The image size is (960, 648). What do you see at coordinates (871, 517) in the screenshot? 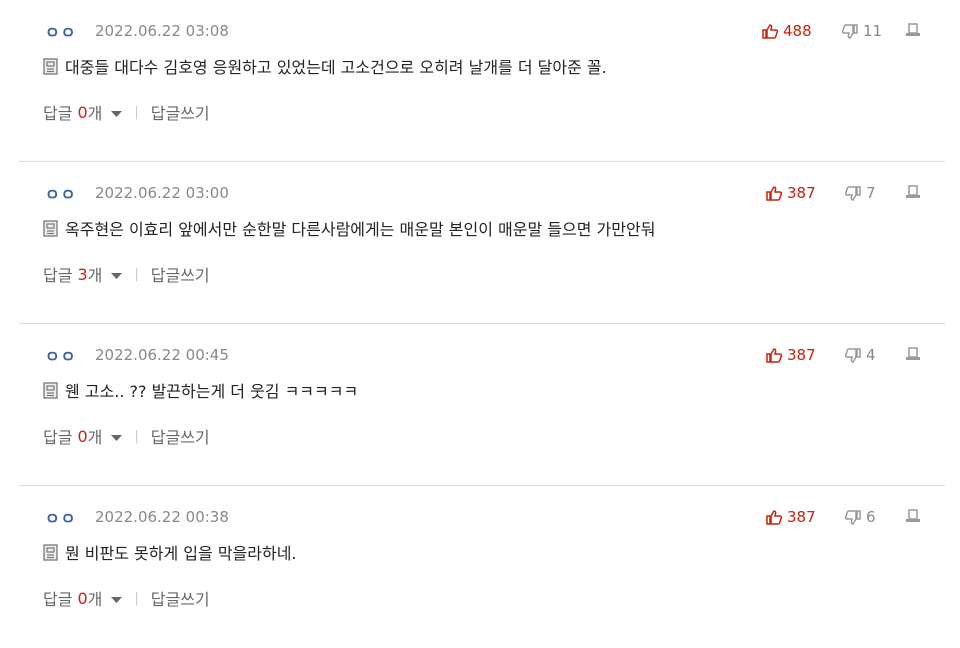
I see `dislike-count: 6` at bounding box center [871, 517].